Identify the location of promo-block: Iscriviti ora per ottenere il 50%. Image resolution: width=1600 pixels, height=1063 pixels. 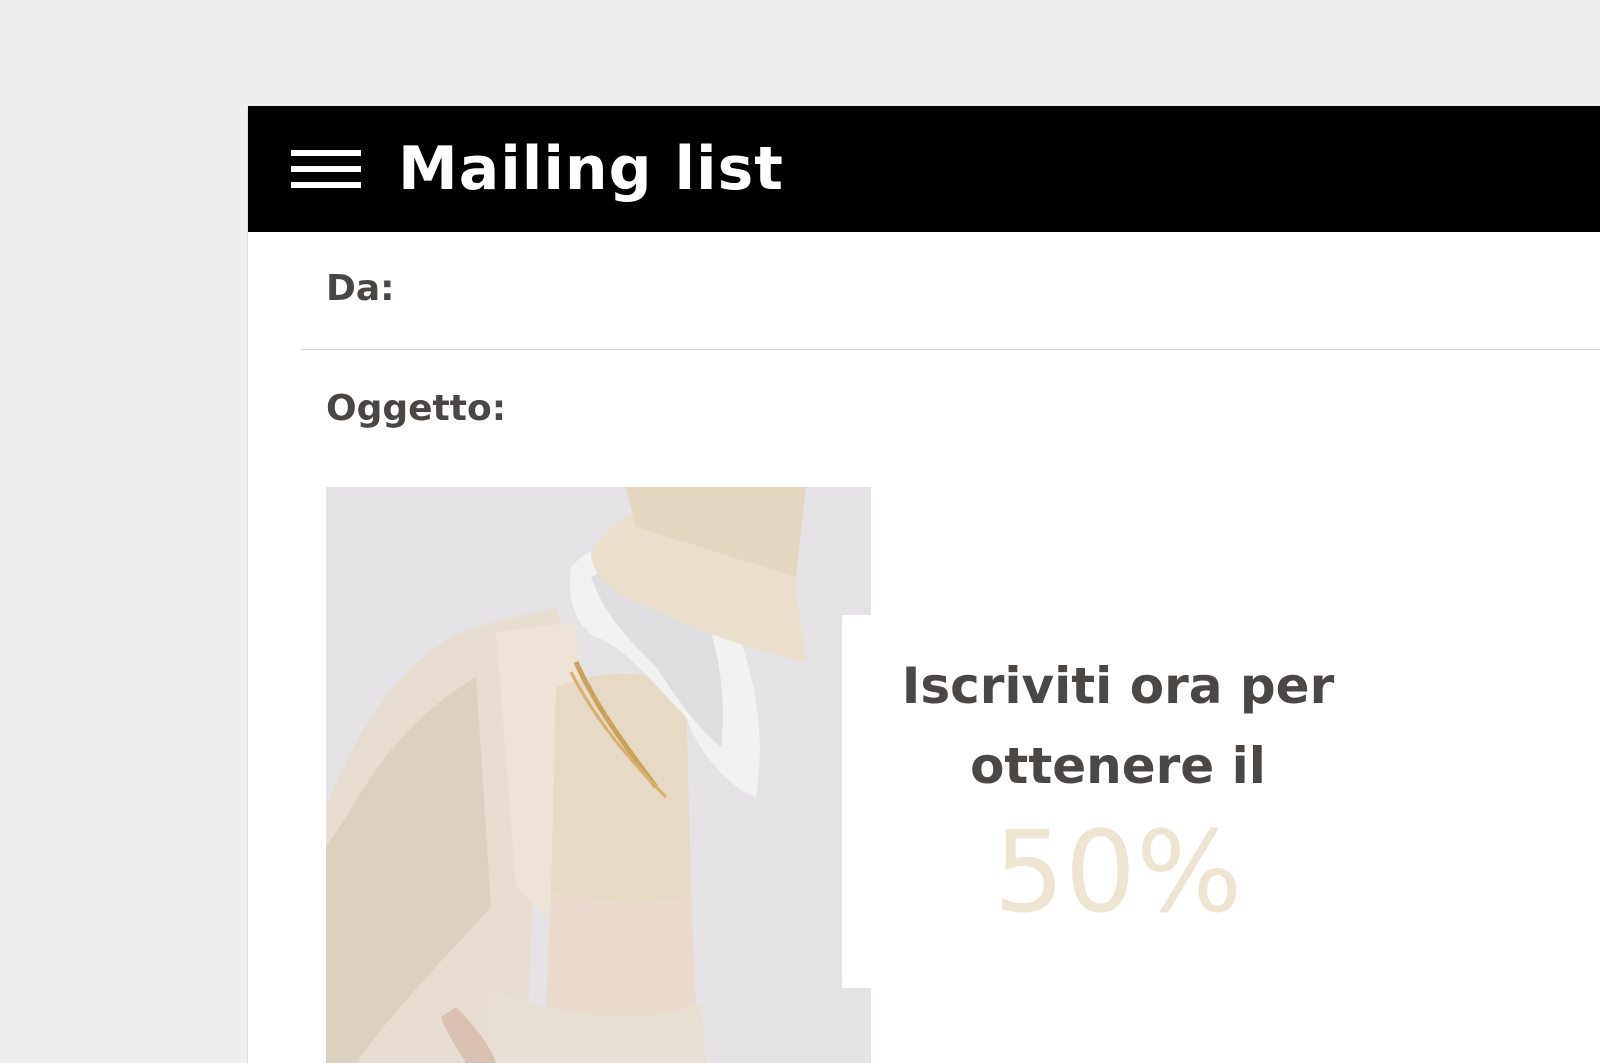
(1118, 792).